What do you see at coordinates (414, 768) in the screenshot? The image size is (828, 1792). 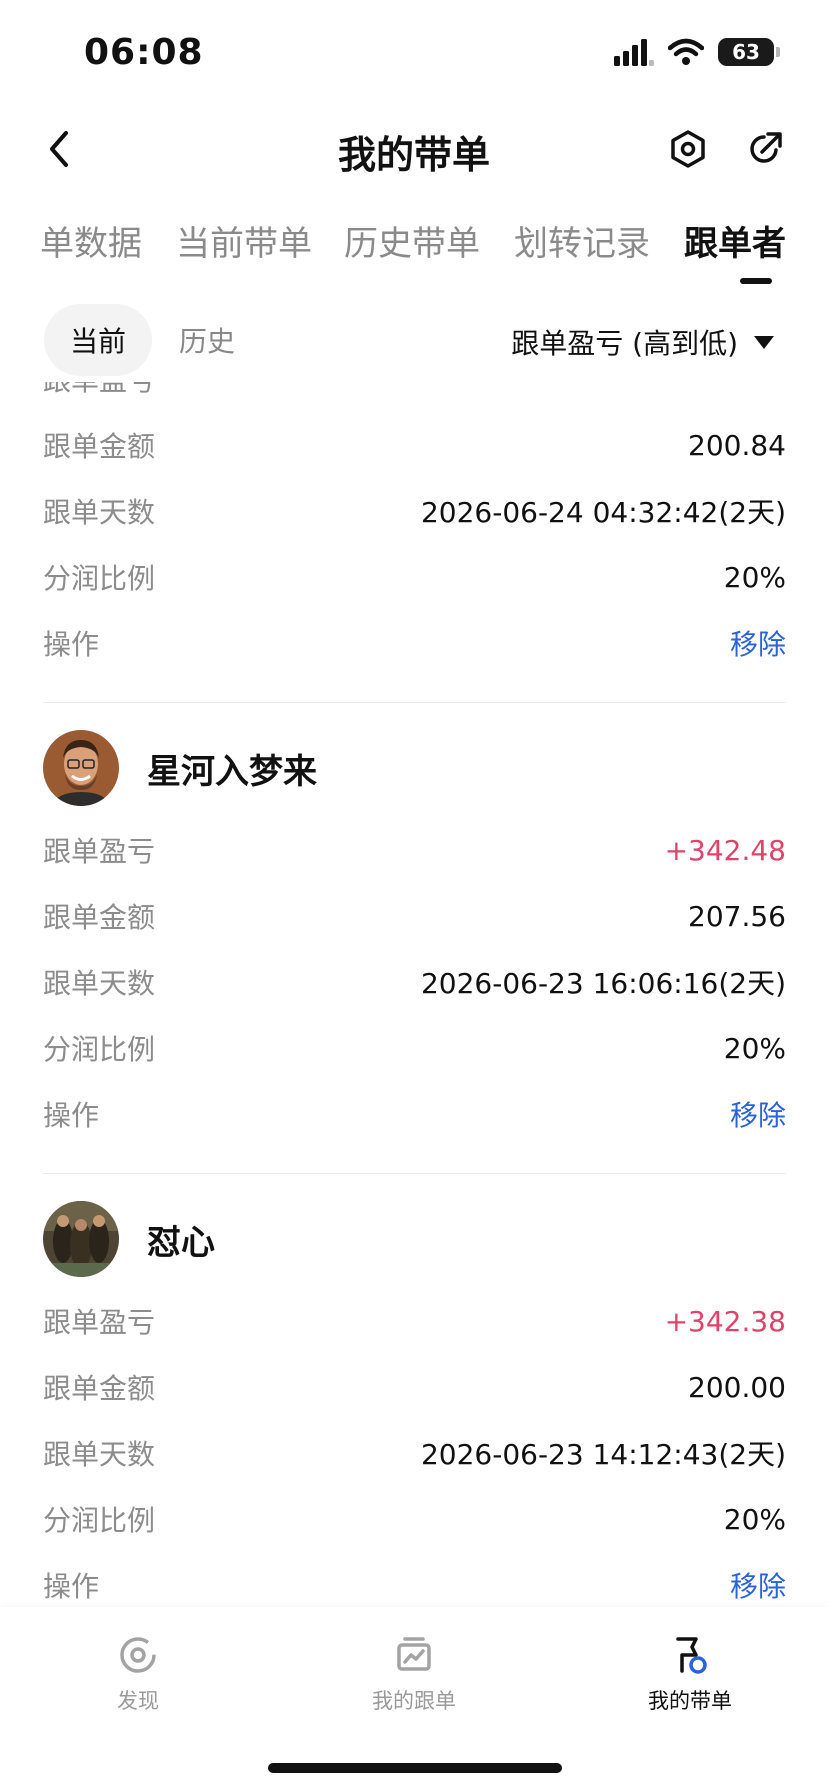 I see `follower-header: 星河入梦来` at bounding box center [414, 768].